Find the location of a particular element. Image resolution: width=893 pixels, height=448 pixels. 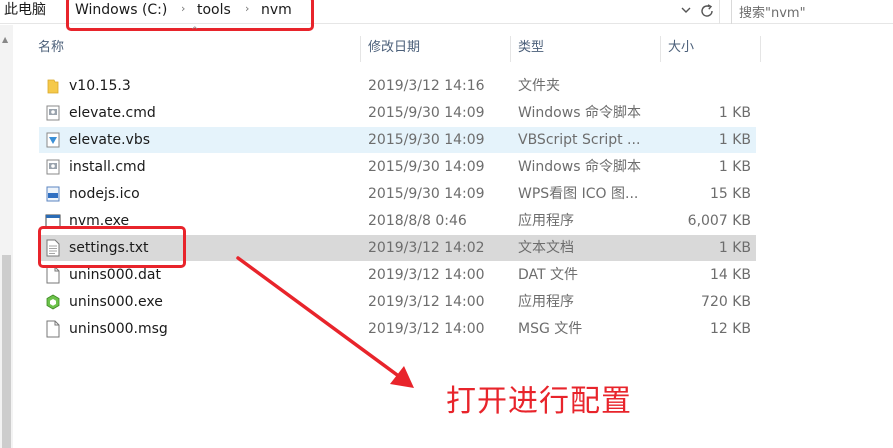

annotation-box-settings is located at coordinates (112, 247).